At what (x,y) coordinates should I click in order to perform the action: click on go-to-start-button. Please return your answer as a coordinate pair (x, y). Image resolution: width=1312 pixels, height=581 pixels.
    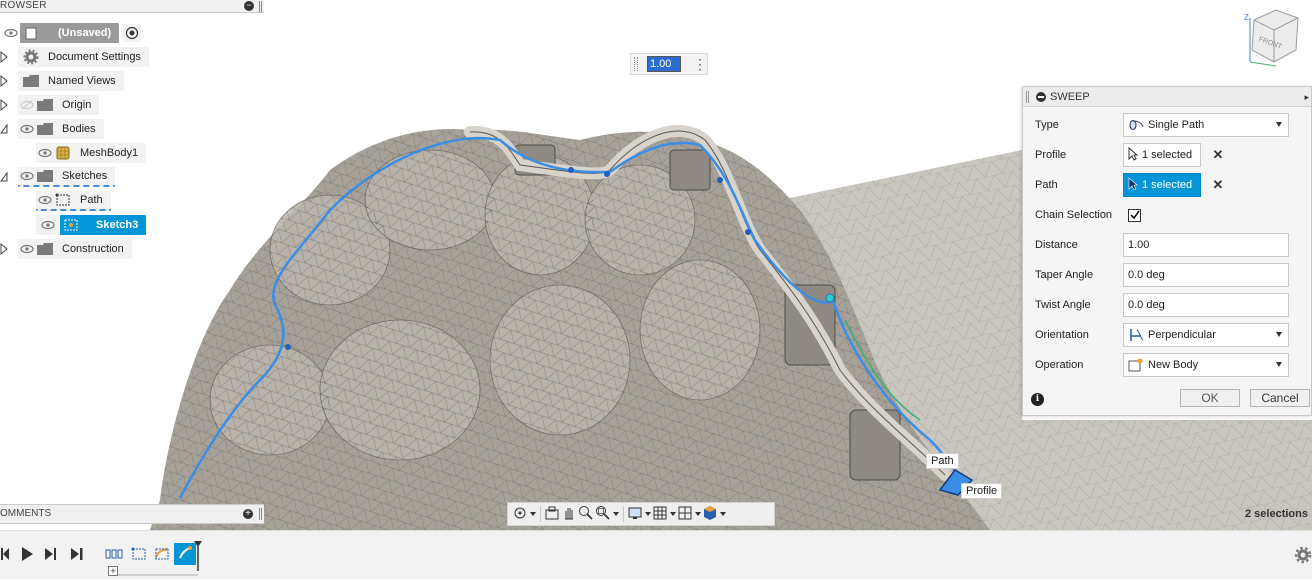
    Looking at the image, I should click on (5, 555).